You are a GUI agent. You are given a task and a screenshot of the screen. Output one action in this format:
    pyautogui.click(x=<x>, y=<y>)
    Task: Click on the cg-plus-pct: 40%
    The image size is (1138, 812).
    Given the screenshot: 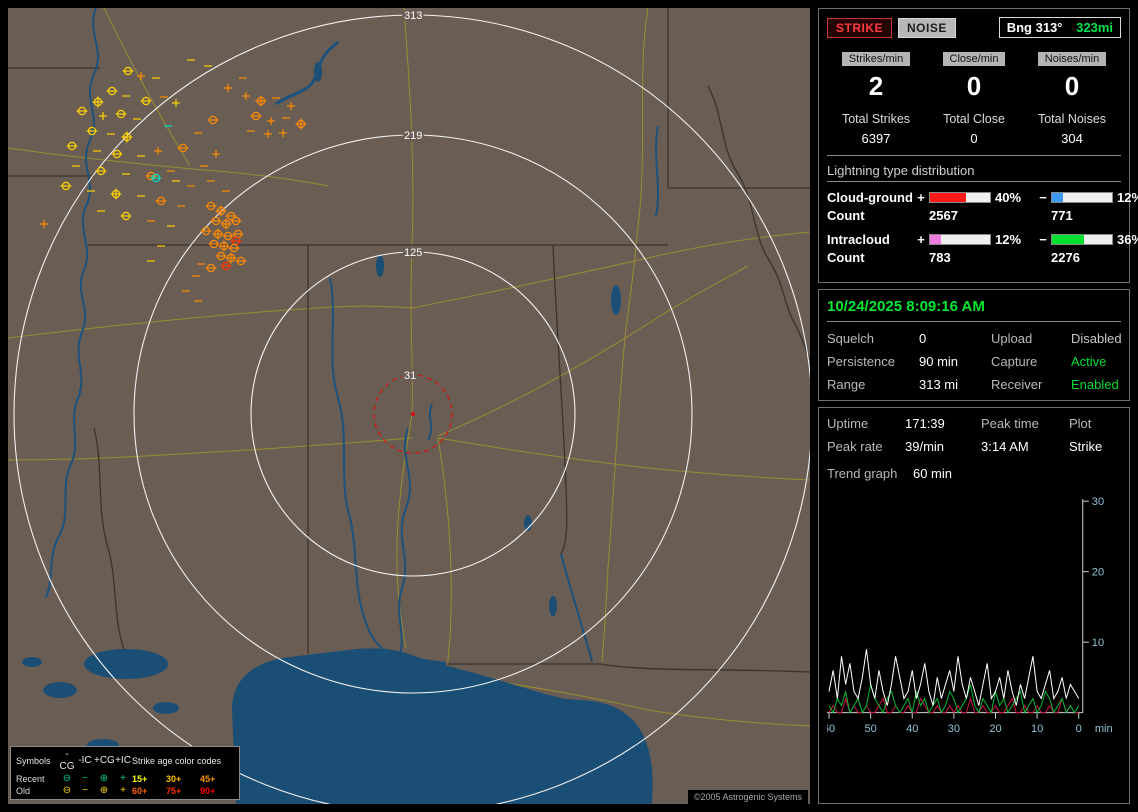 What is the action you would take?
    pyautogui.click(x=1008, y=197)
    